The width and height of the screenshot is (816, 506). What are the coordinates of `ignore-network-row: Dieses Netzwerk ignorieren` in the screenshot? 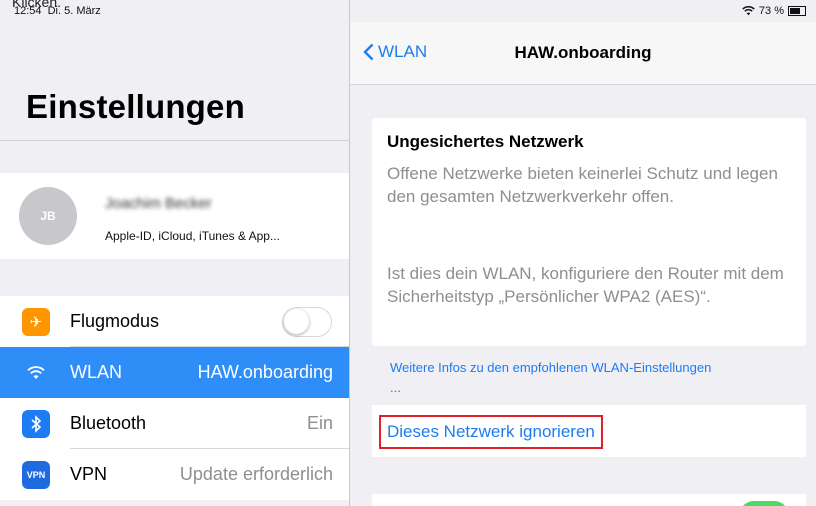 It's located at (589, 431).